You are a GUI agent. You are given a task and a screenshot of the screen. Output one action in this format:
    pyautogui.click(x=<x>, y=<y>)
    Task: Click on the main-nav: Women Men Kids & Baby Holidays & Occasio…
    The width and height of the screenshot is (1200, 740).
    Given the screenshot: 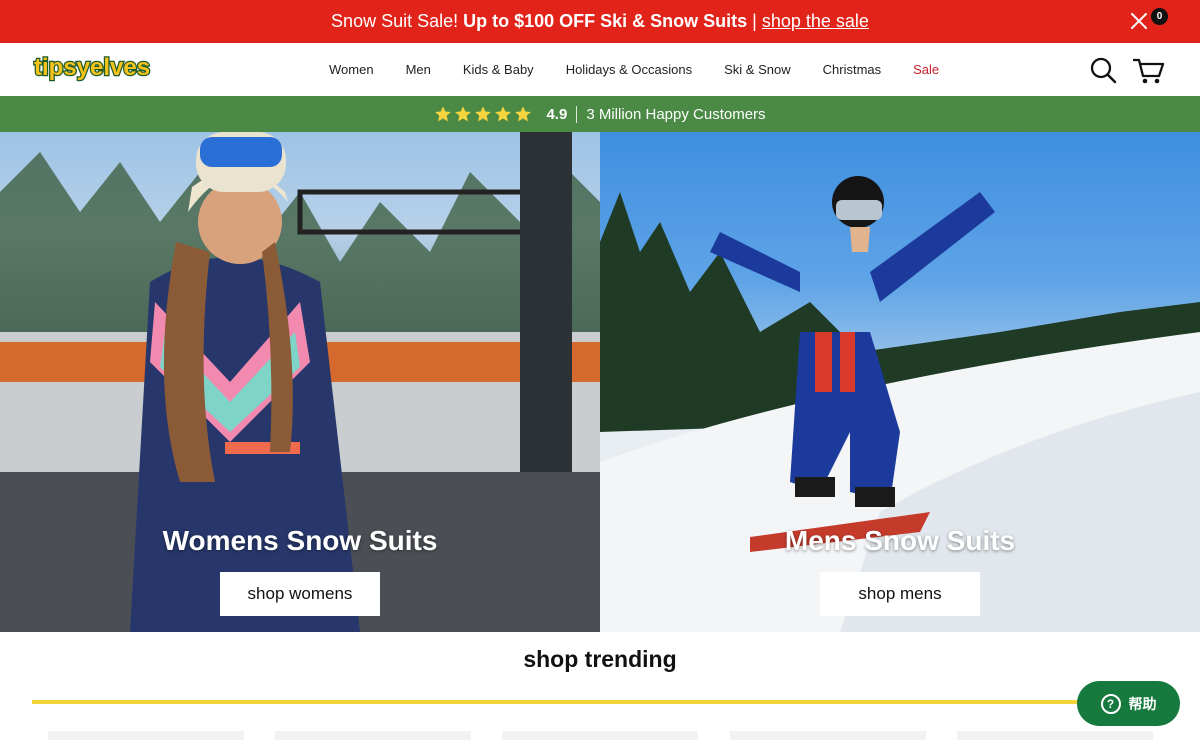 What is the action you would take?
    pyautogui.click(x=634, y=69)
    